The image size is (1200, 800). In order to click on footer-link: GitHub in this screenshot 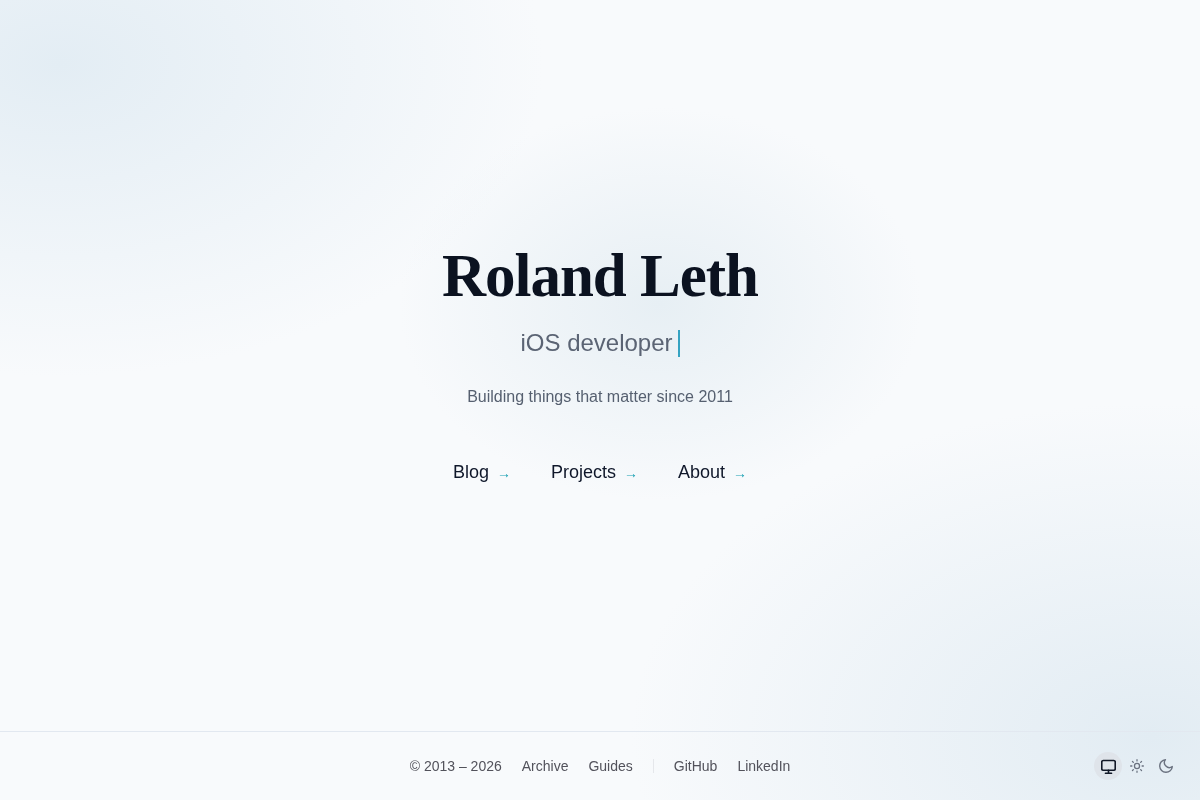, I will do `click(695, 766)`.